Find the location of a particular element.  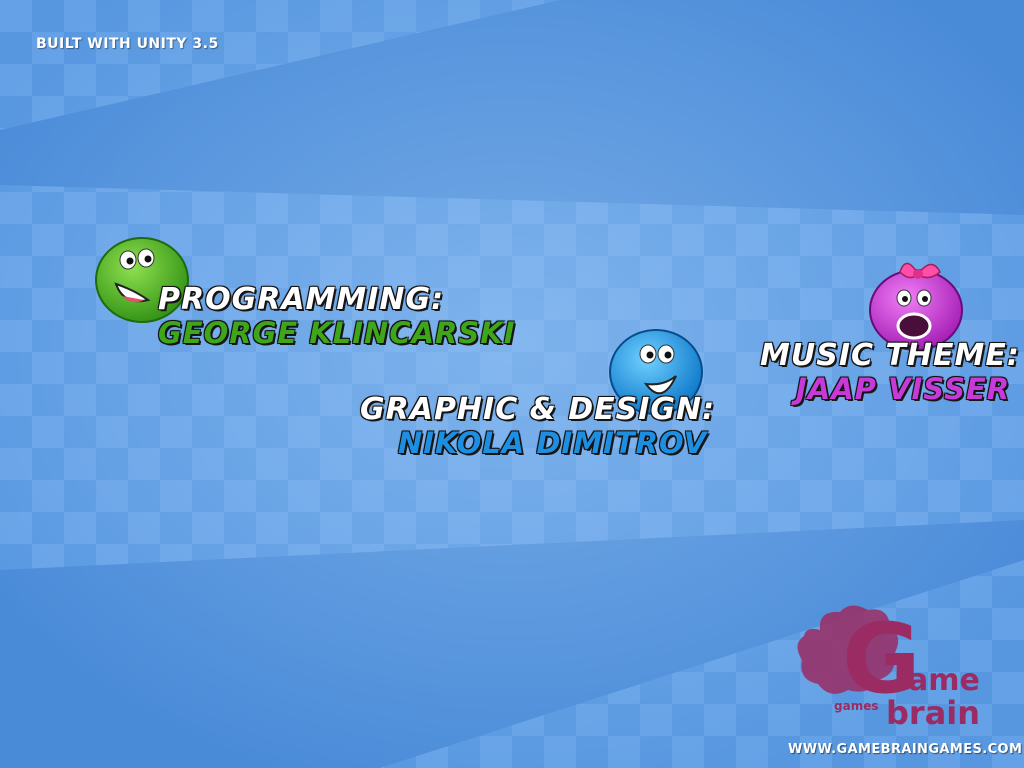

graphic-design-name-label: NIKOLA DIMITROV is located at coordinates (553, 443).